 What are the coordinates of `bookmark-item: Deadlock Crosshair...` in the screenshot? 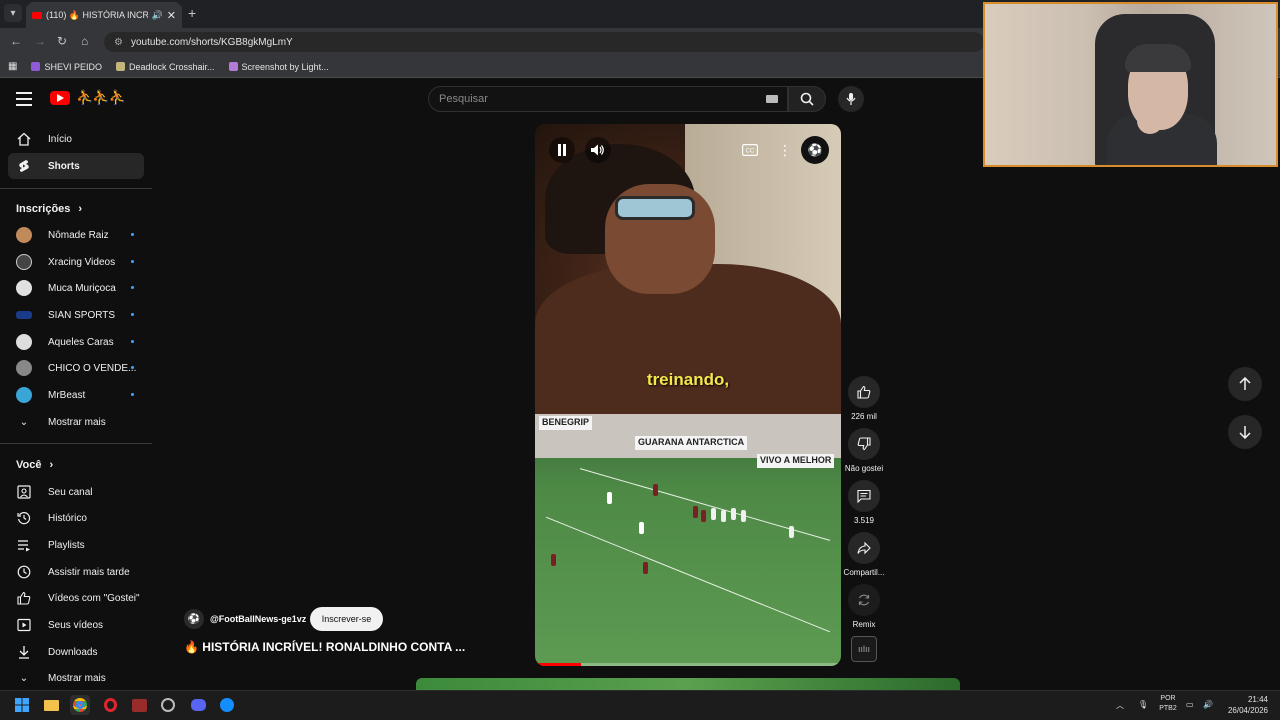 It's located at (165, 67).